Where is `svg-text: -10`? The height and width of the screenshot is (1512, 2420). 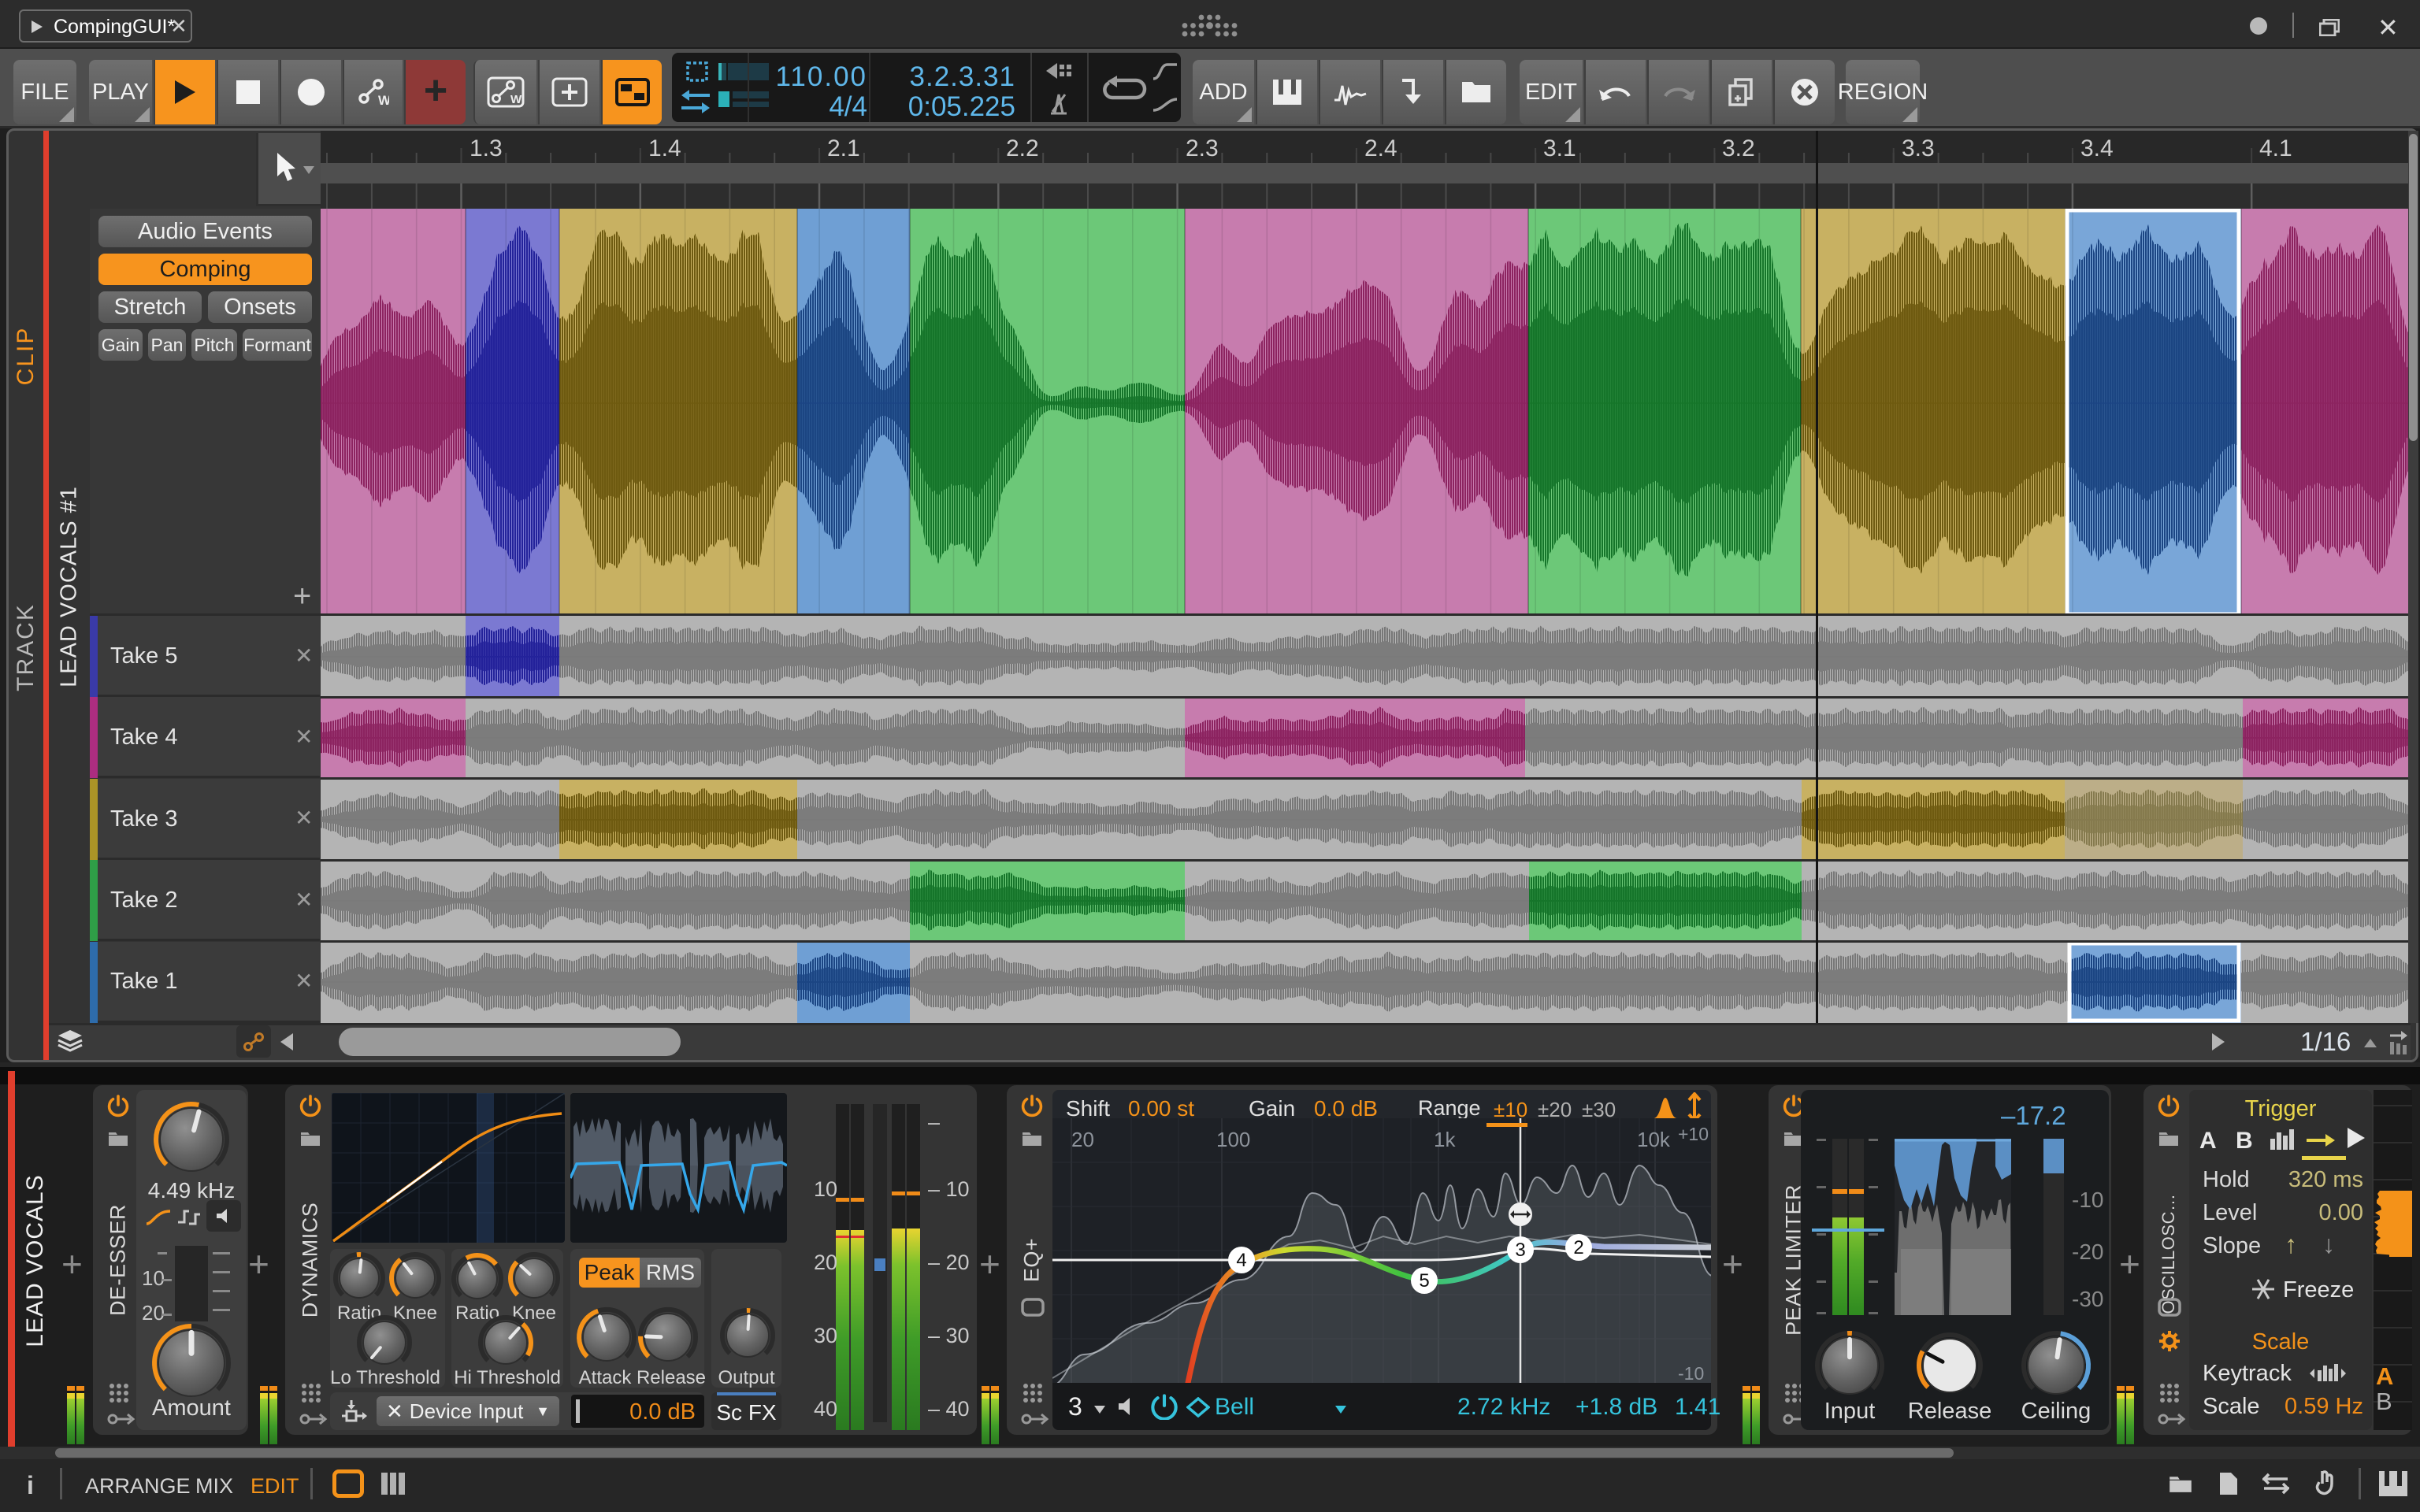 svg-text: -10 is located at coordinates (1691, 1373).